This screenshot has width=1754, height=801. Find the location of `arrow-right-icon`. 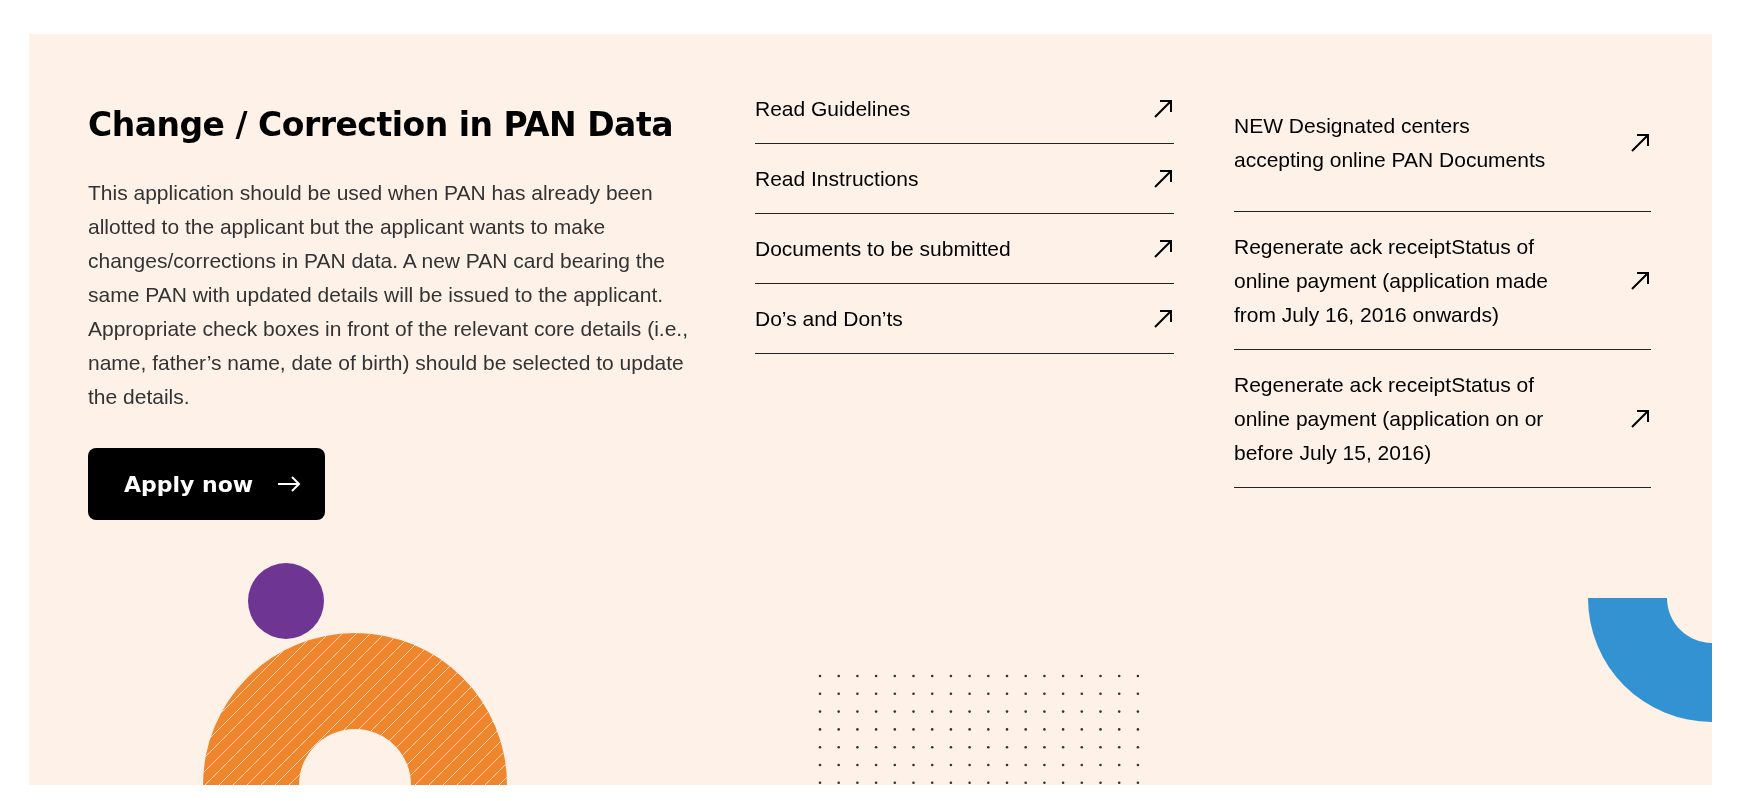

arrow-right-icon is located at coordinates (289, 484).